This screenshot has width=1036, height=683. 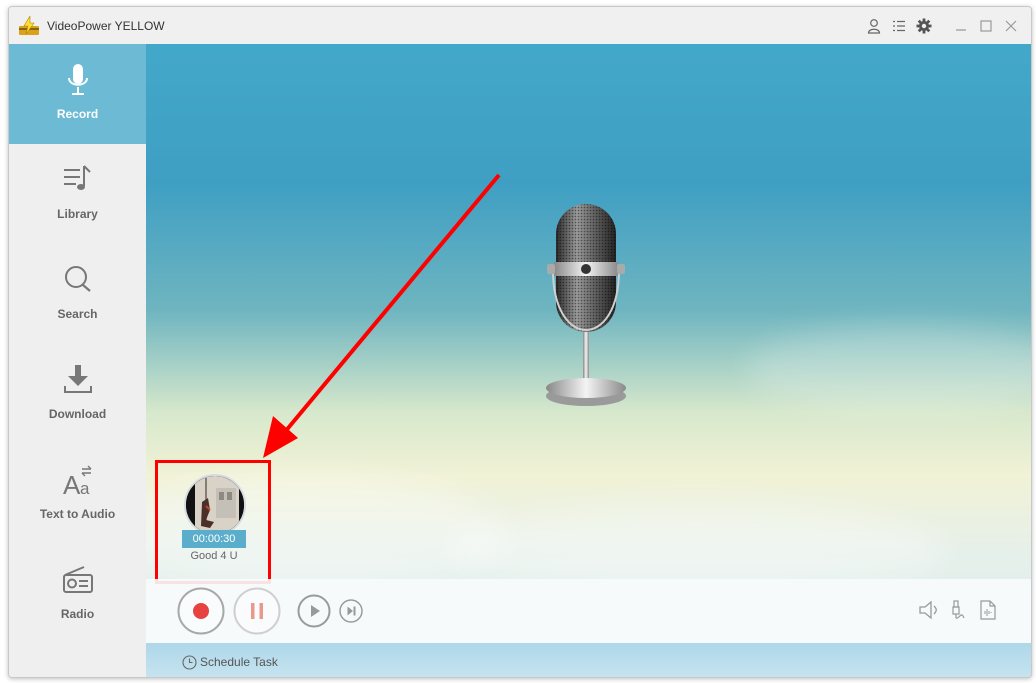 I want to click on skip-next-button, so click(x=351, y=611).